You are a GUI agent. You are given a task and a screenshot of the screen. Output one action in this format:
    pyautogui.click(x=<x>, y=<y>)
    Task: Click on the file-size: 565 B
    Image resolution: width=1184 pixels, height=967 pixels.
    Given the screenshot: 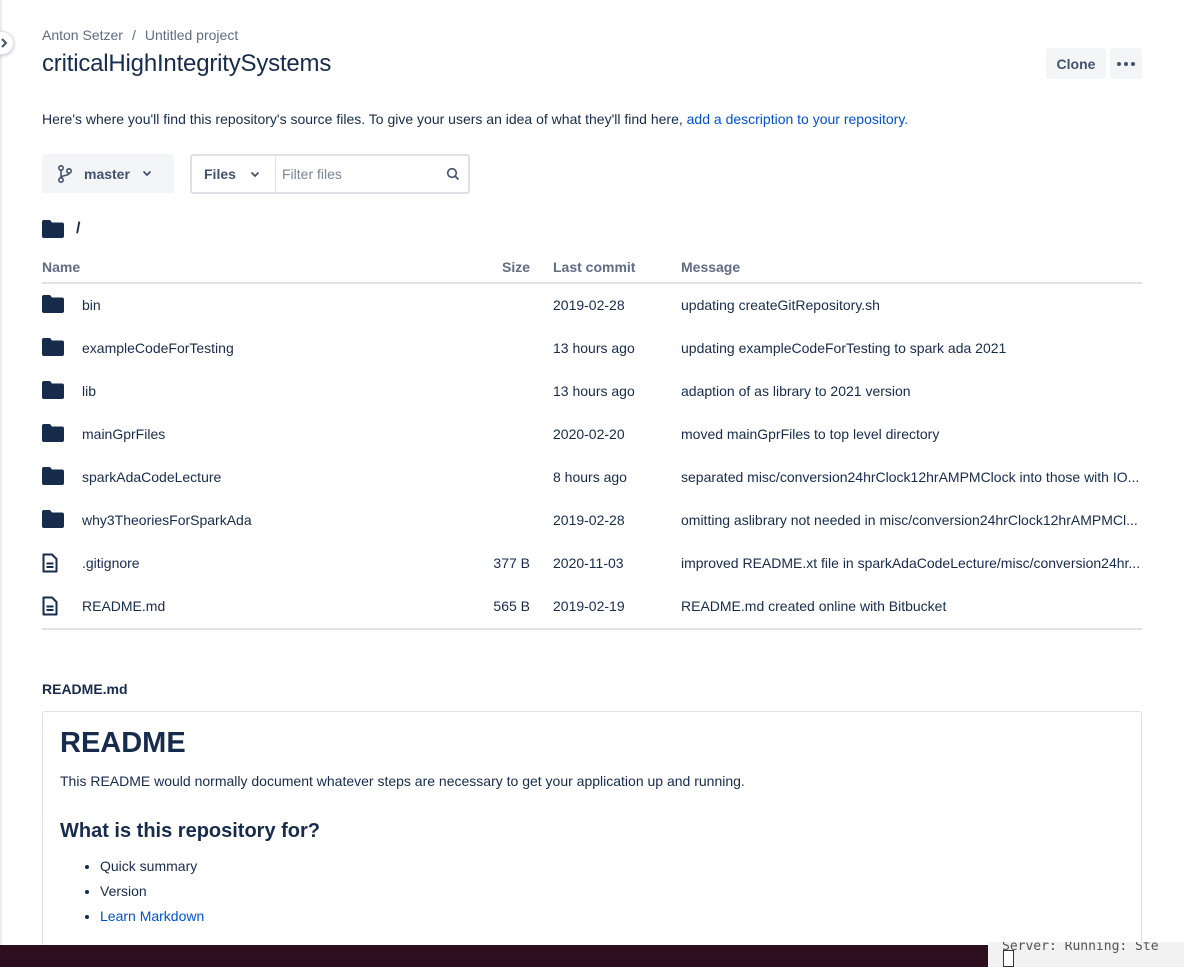 What is the action you would take?
    pyautogui.click(x=511, y=606)
    